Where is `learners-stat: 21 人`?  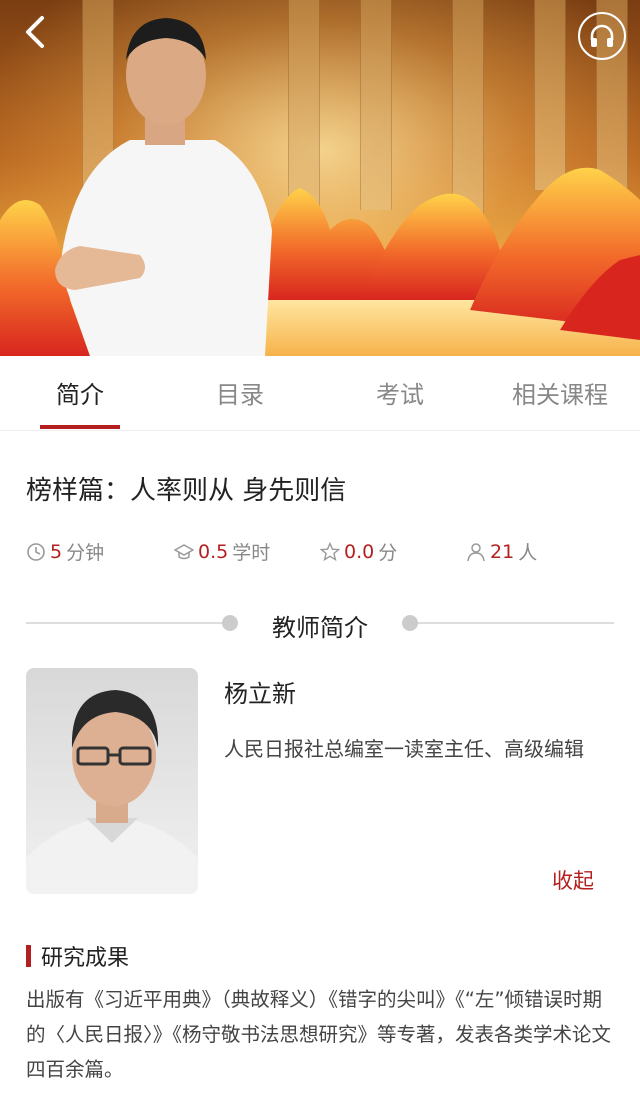
learners-stat: 21 人 is located at coordinates (501, 551).